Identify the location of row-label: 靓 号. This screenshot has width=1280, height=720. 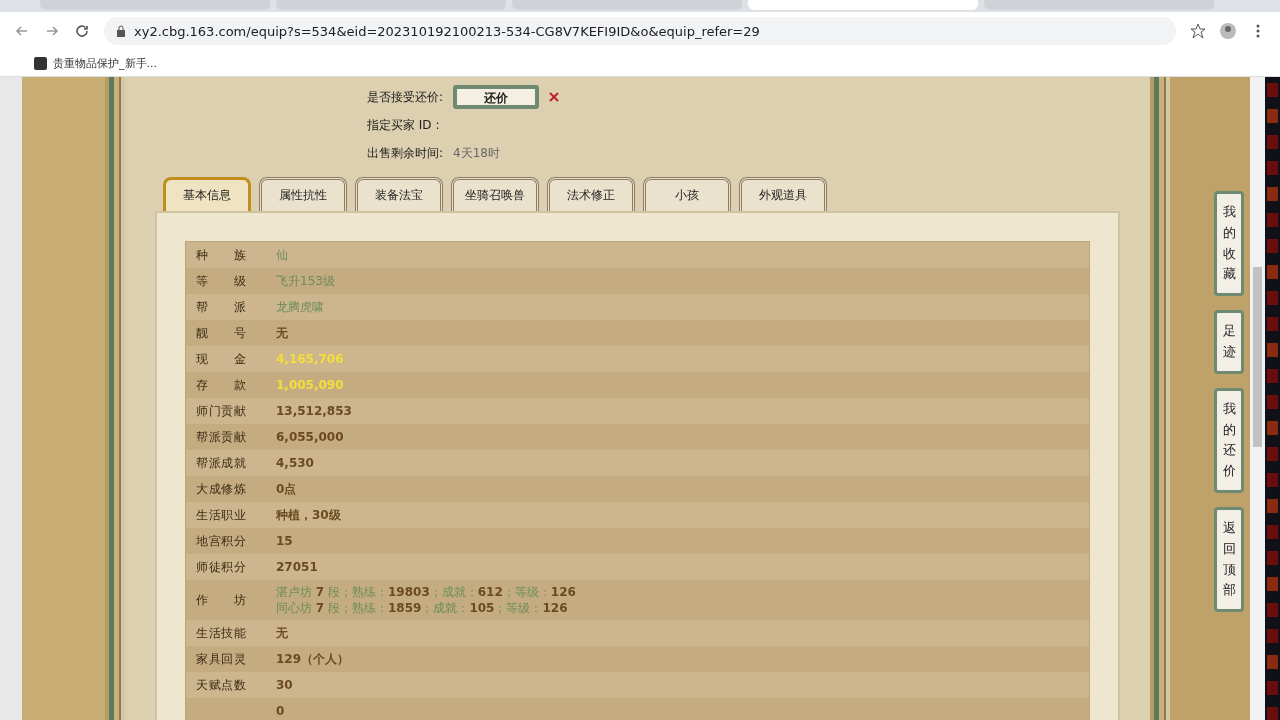
(221, 333).